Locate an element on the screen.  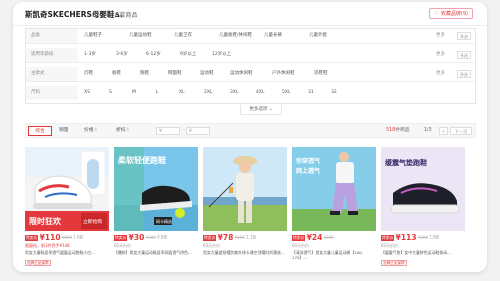
filter-option: 板鞋 is located at coordinates (116, 74).